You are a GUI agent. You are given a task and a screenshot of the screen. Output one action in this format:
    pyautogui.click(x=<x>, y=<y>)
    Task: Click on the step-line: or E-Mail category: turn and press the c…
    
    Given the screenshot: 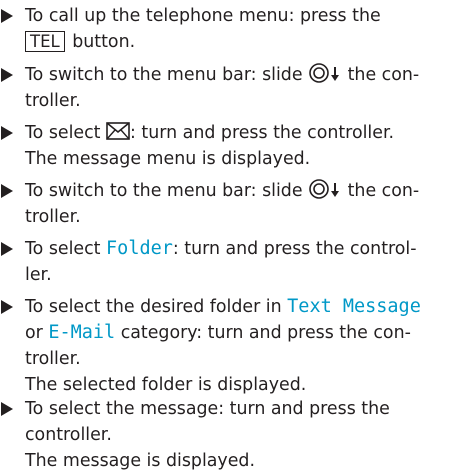 What is the action you would take?
    pyautogui.click(x=218, y=332)
    